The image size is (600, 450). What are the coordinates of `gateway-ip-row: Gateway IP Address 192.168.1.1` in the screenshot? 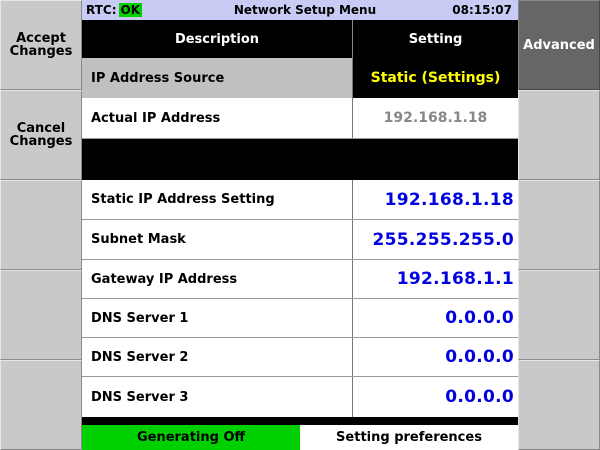 It's located at (300, 279).